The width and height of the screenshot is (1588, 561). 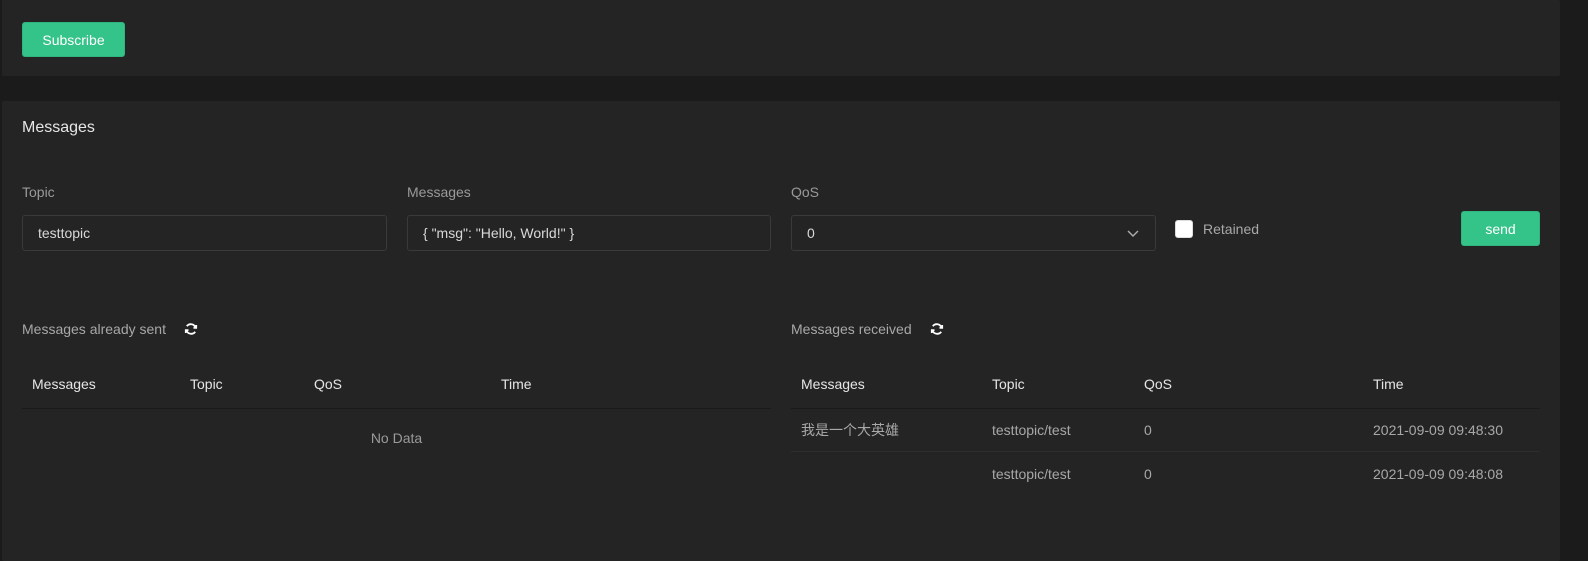 What do you see at coordinates (589, 233) in the screenshot?
I see `message-input: { "msg": "Hello, World!" }` at bounding box center [589, 233].